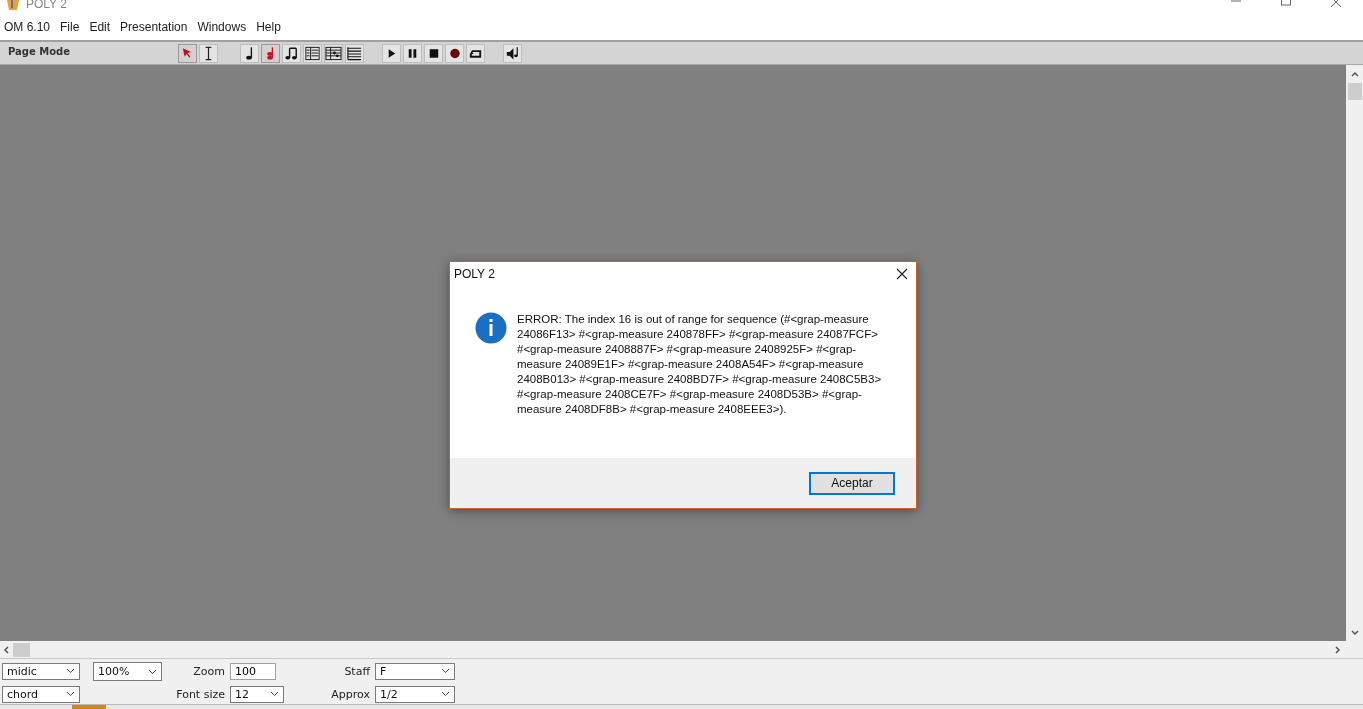 The height and width of the screenshot is (709, 1363). What do you see at coordinates (257, 694) in the screenshot?
I see `dropdown: 12` at bounding box center [257, 694].